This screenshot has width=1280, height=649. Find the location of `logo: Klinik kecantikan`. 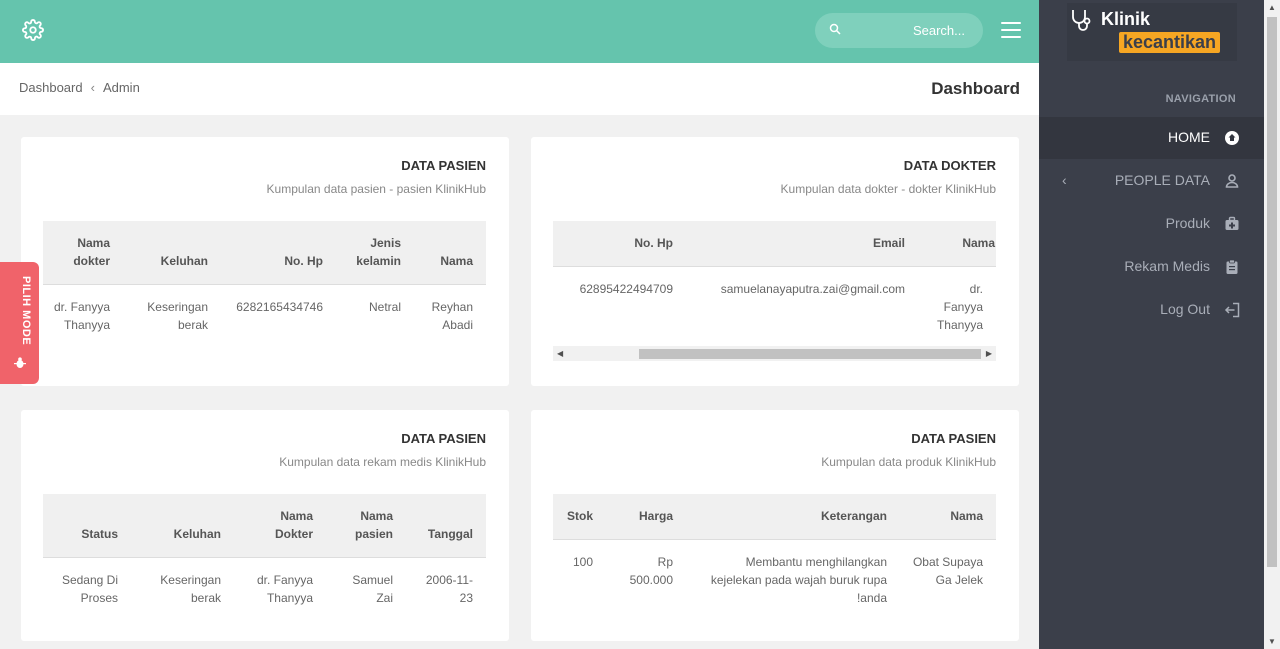

logo: Klinik kecantikan is located at coordinates (1152, 32).